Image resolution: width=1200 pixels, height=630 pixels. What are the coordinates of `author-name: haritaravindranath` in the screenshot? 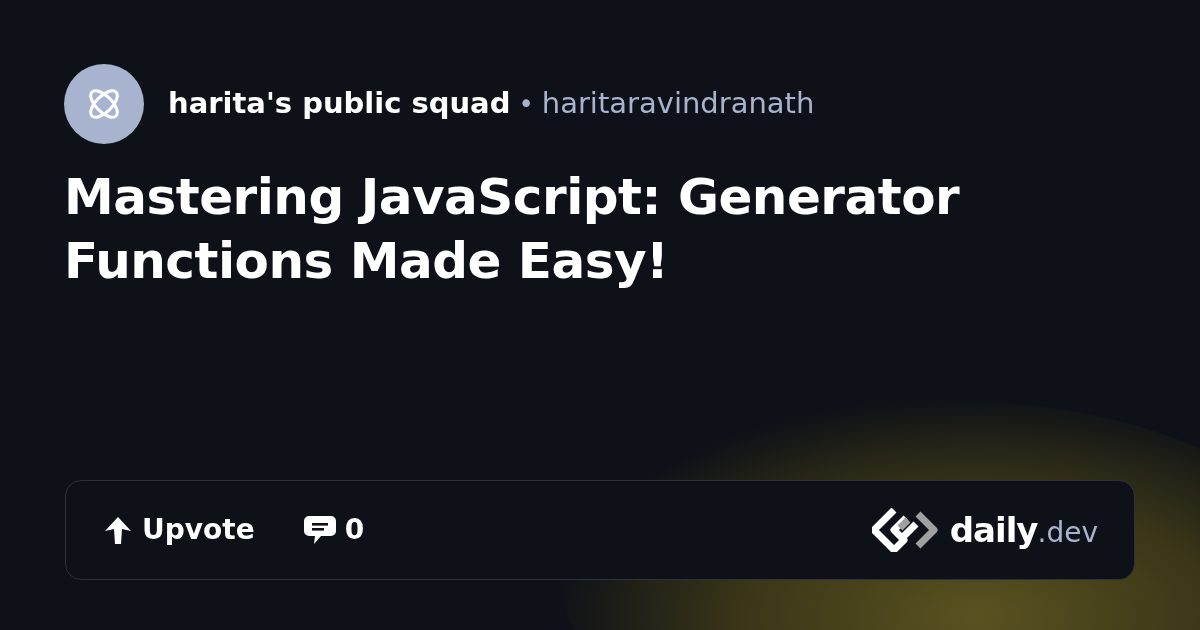 It's located at (678, 104).